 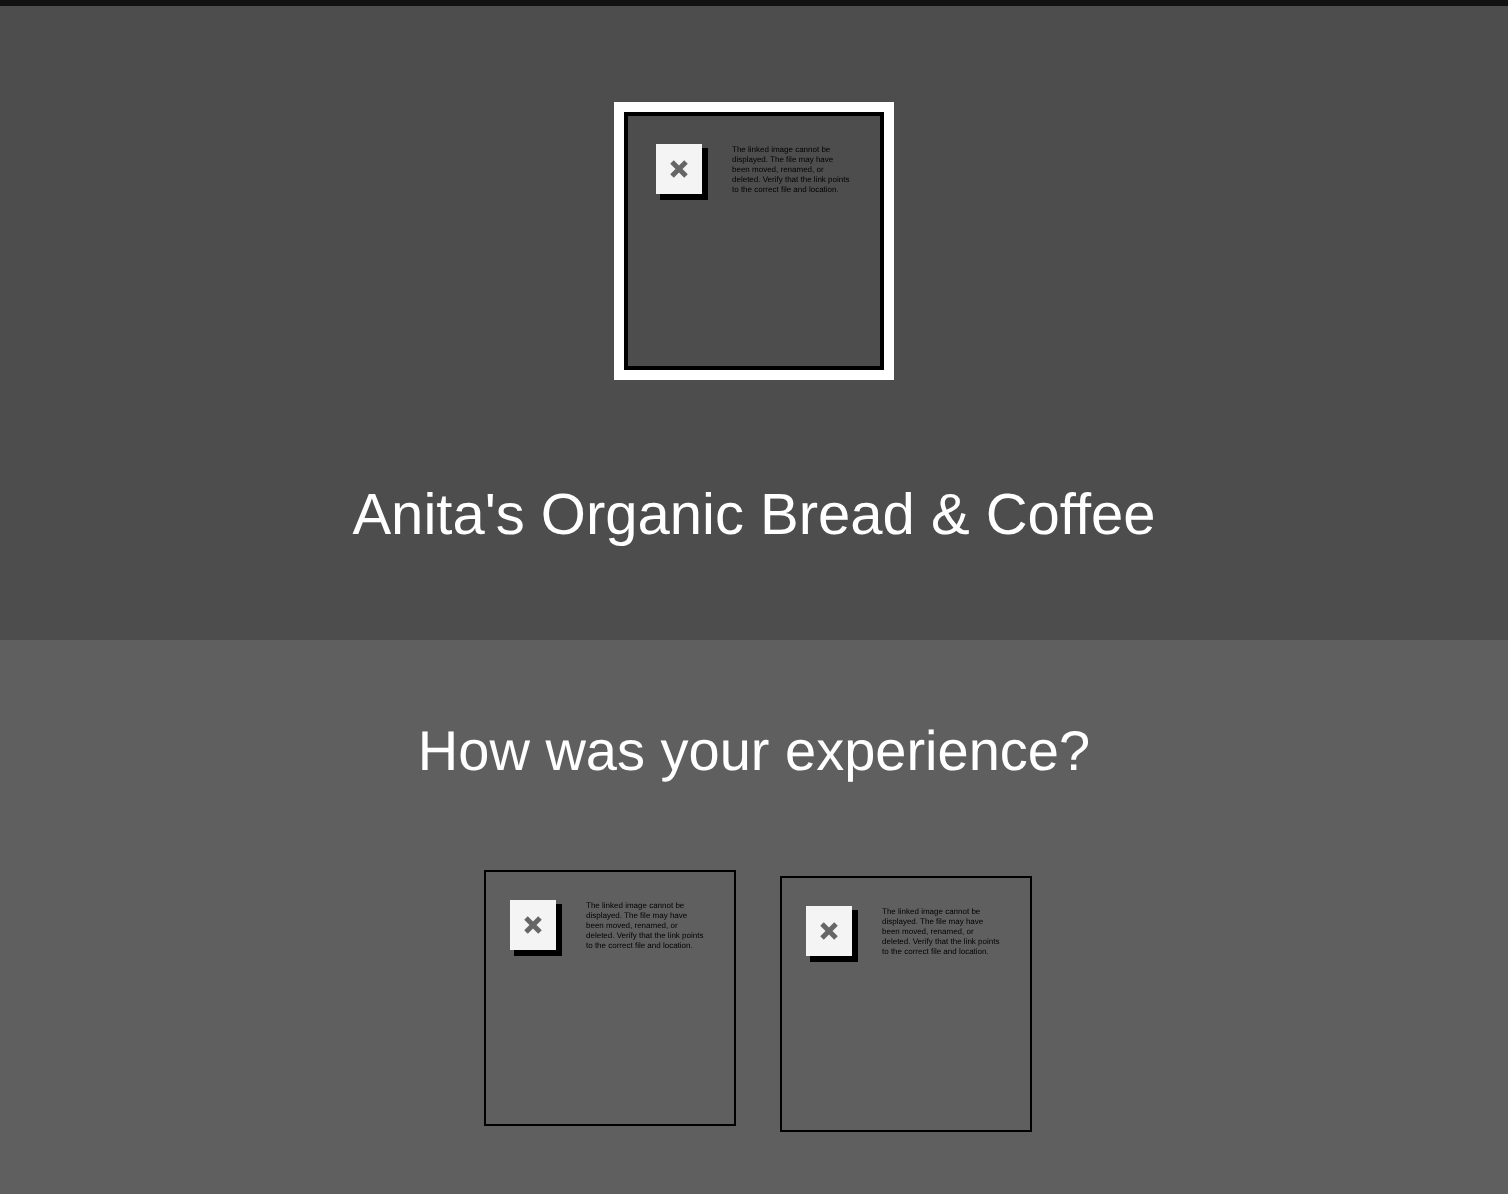 What do you see at coordinates (754, 752) in the screenshot?
I see `survey-question: How was your experience?` at bounding box center [754, 752].